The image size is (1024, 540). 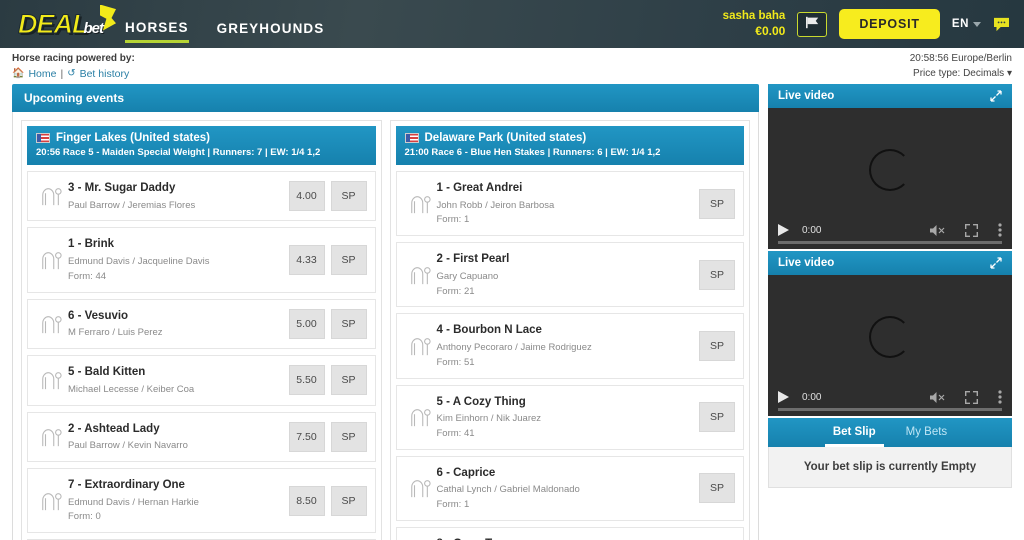 What do you see at coordinates (754, 24) in the screenshot?
I see `user-account-box: sasha baha €0.00` at bounding box center [754, 24].